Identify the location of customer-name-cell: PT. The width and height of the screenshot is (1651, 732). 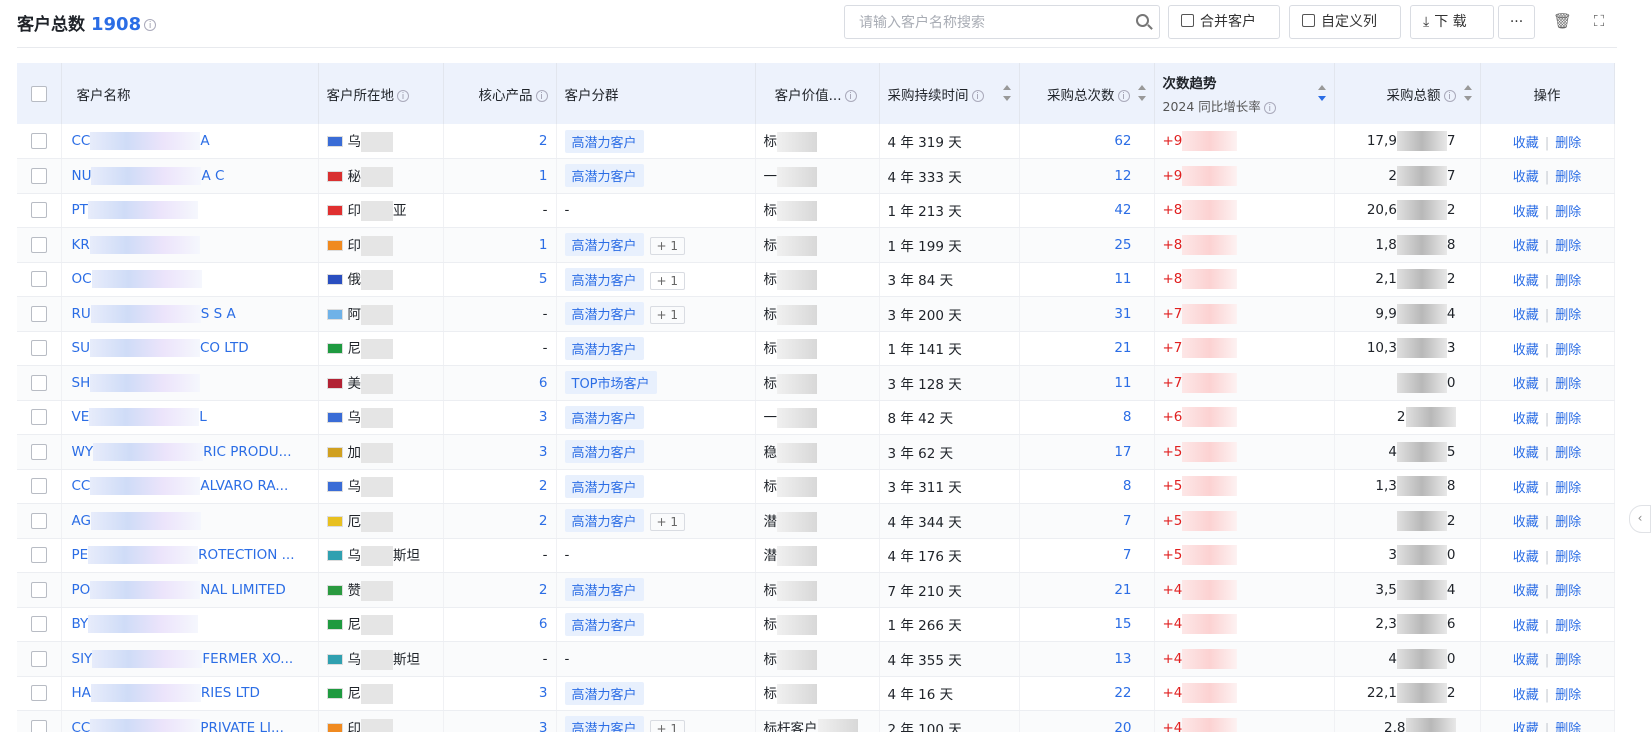
(190, 210).